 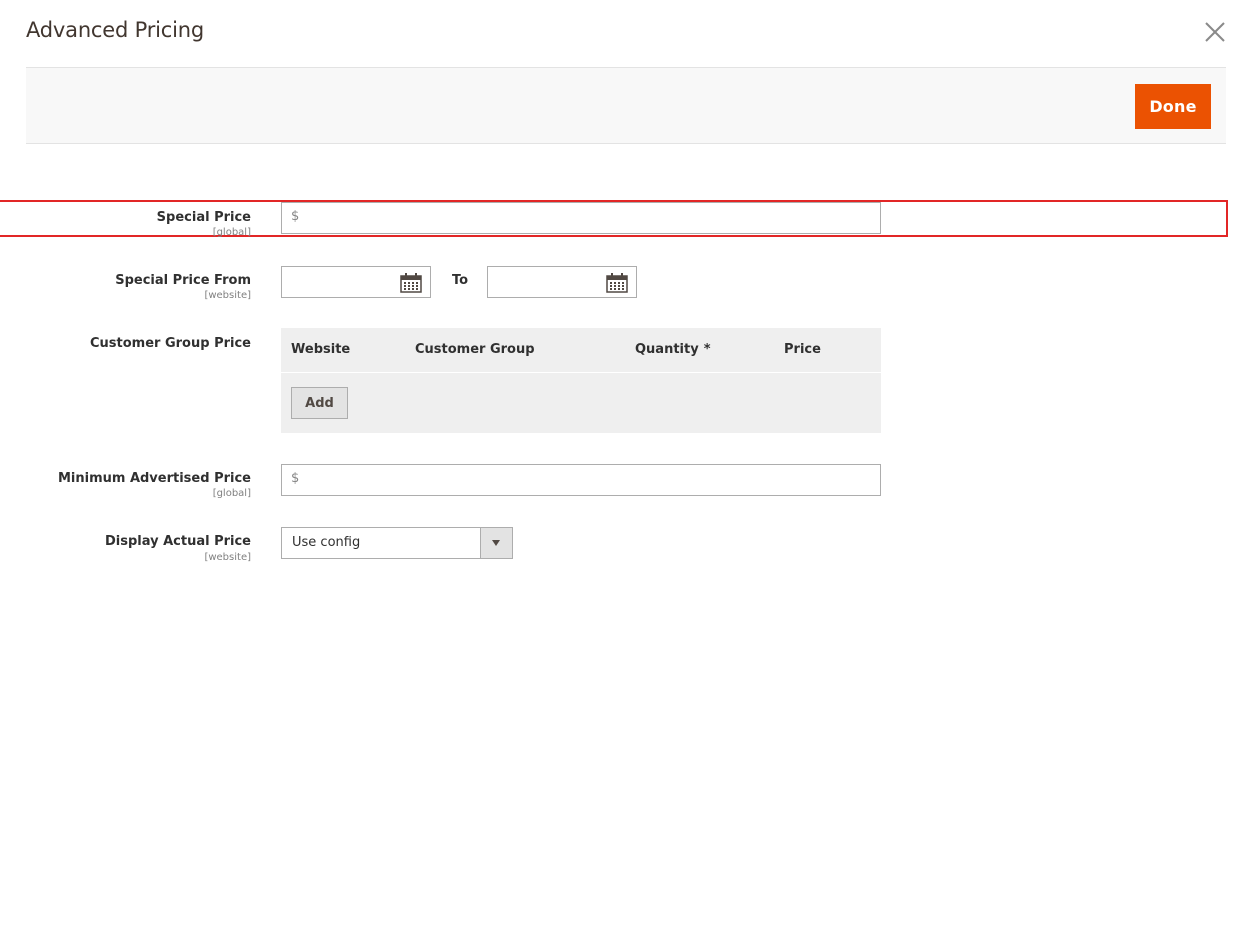 I want to click on display-actual-price-label: Display Actual Price [website], so click(x=178, y=549).